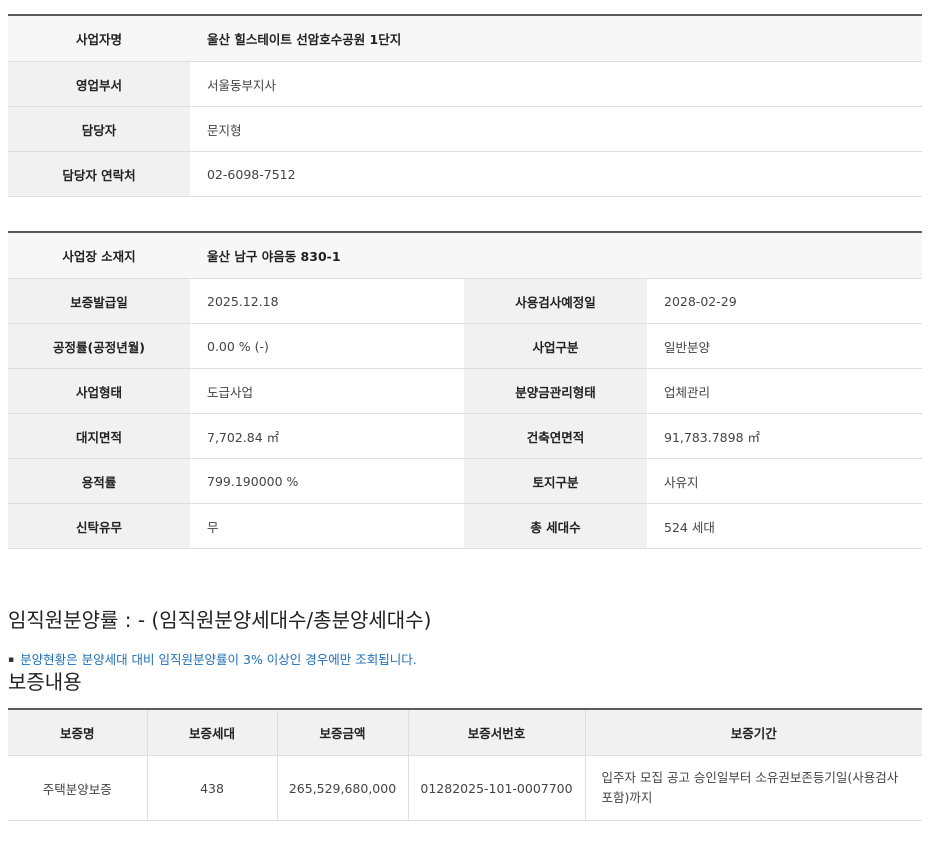 The height and width of the screenshot is (841, 932). Describe the element at coordinates (45, 682) in the screenshot. I see `guarantee-section-title: 보증내용` at that location.